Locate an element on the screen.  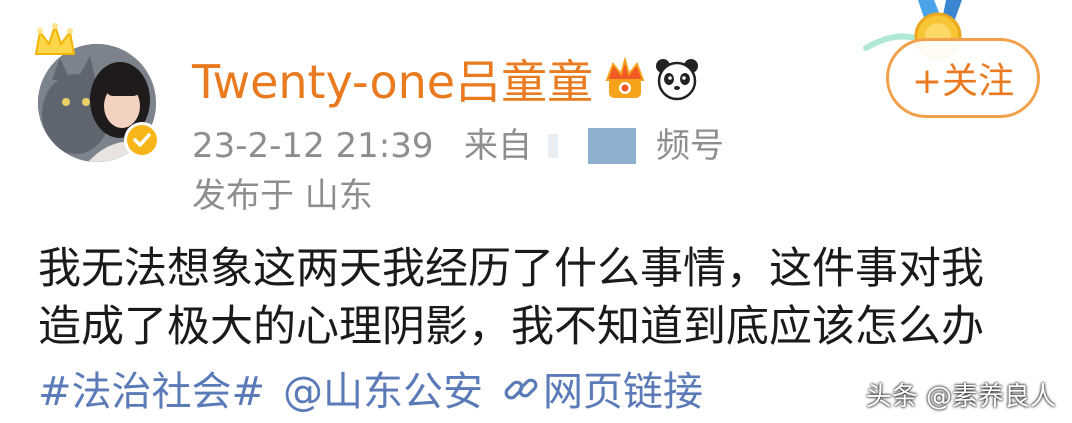
post-body-line: 造成了极大的心理阴影，我不知道到底应该怎么办 is located at coordinates (511, 327).